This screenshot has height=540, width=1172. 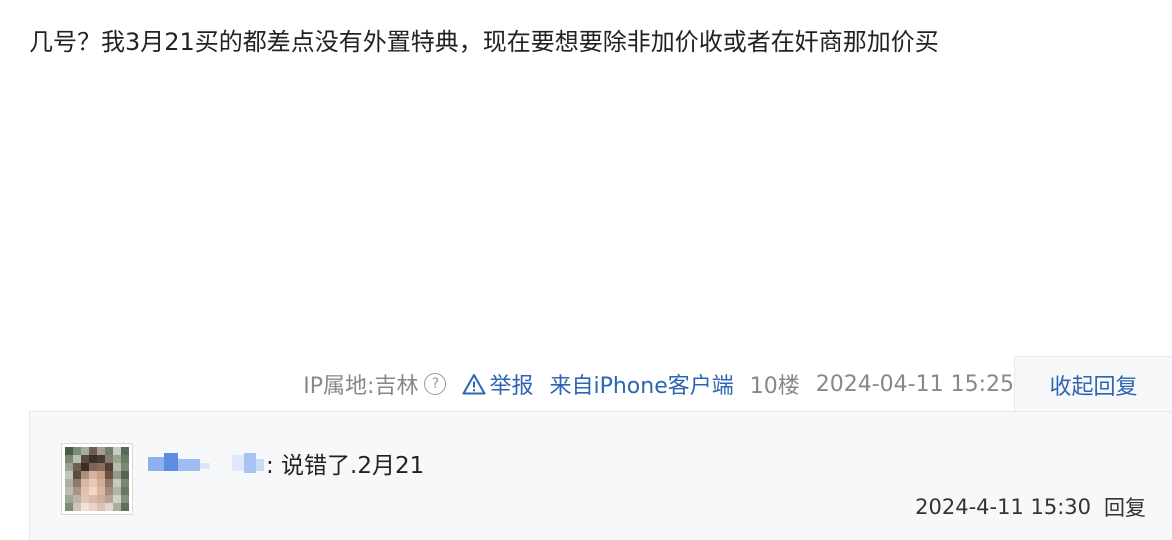 I want to click on warning-icon, so click(x=474, y=384).